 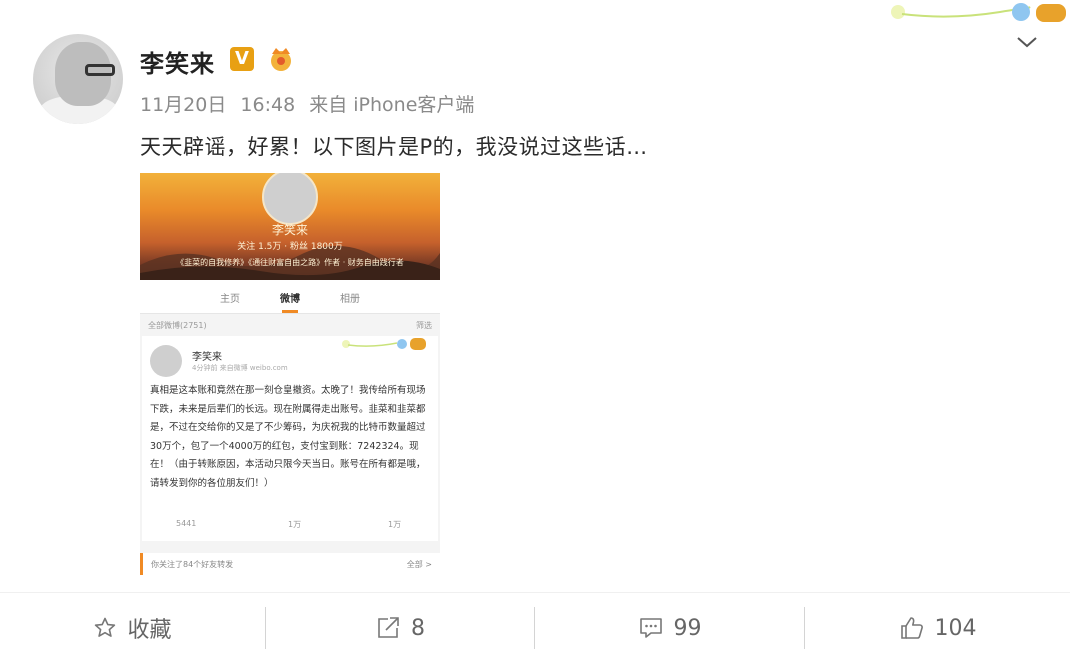 I want to click on favorite-label: 收藏, so click(x=149, y=630).